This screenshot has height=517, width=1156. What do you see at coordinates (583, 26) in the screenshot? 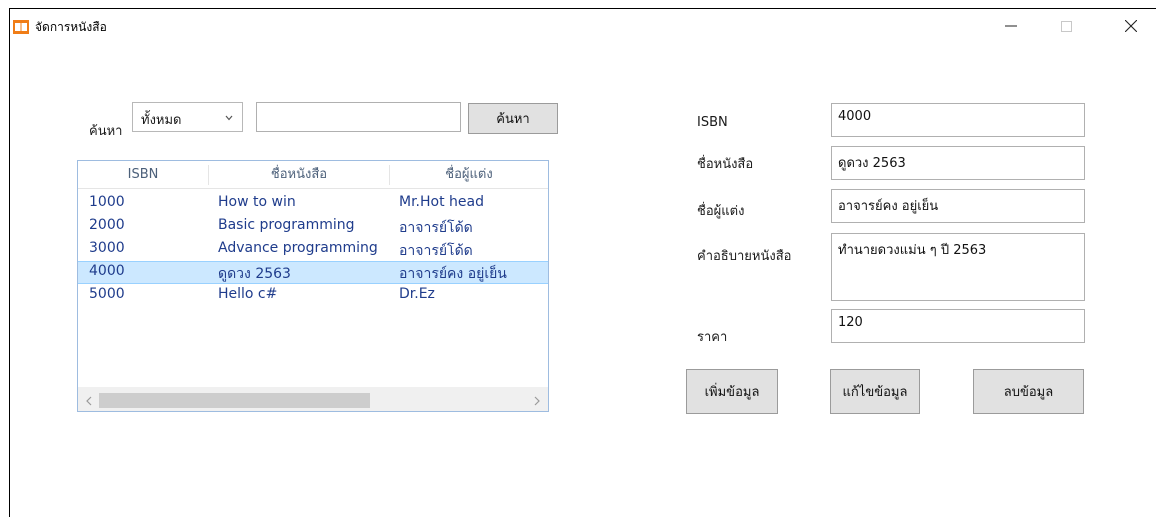
I see `title-bar: จัดการหนังสือ` at bounding box center [583, 26].